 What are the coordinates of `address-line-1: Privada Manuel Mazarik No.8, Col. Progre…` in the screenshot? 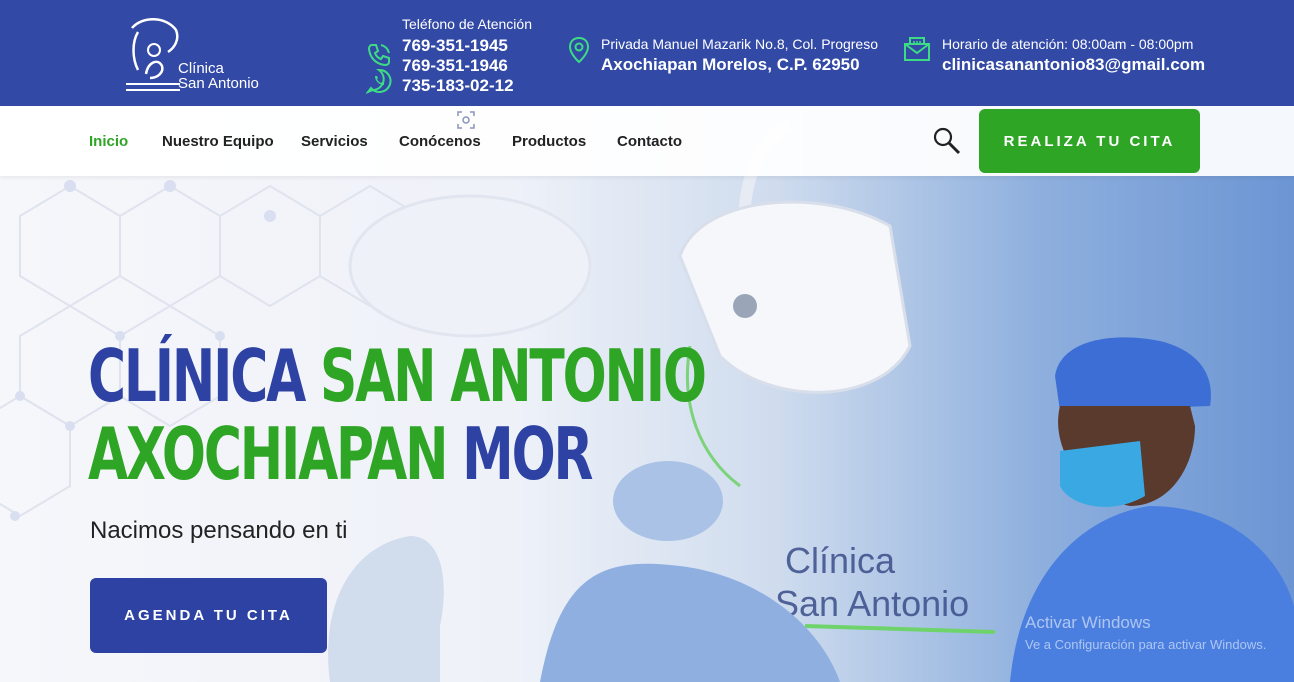 It's located at (740, 44).